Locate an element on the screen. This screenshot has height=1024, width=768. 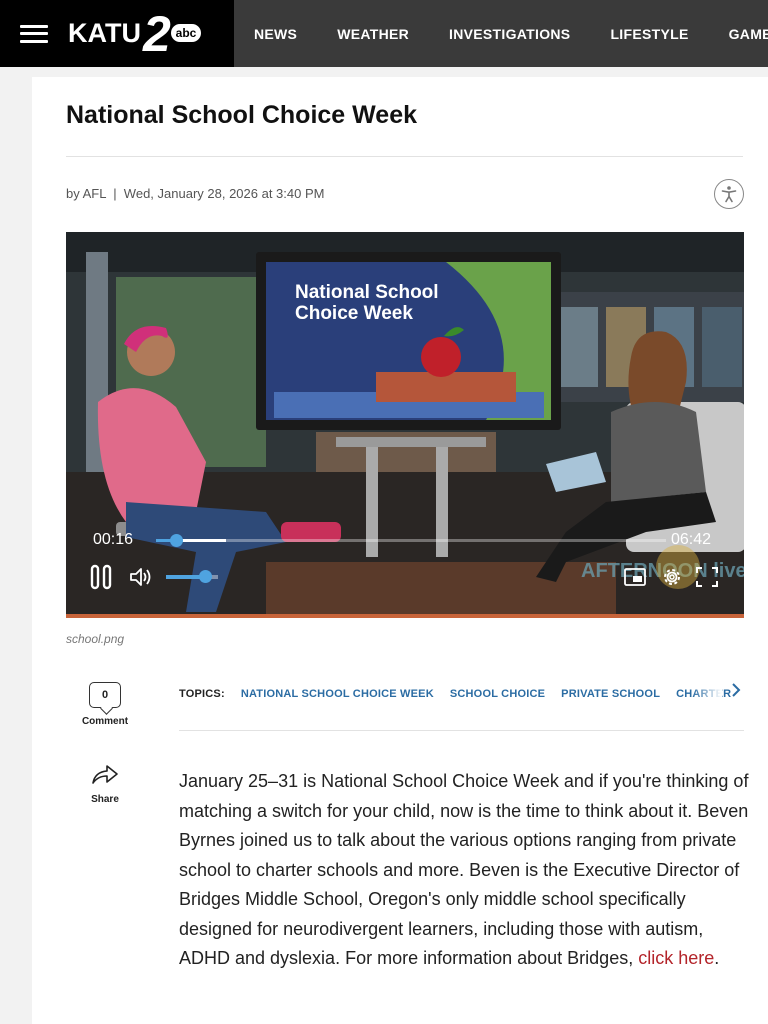
fullscreen-icon is located at coordinates (707, 577).